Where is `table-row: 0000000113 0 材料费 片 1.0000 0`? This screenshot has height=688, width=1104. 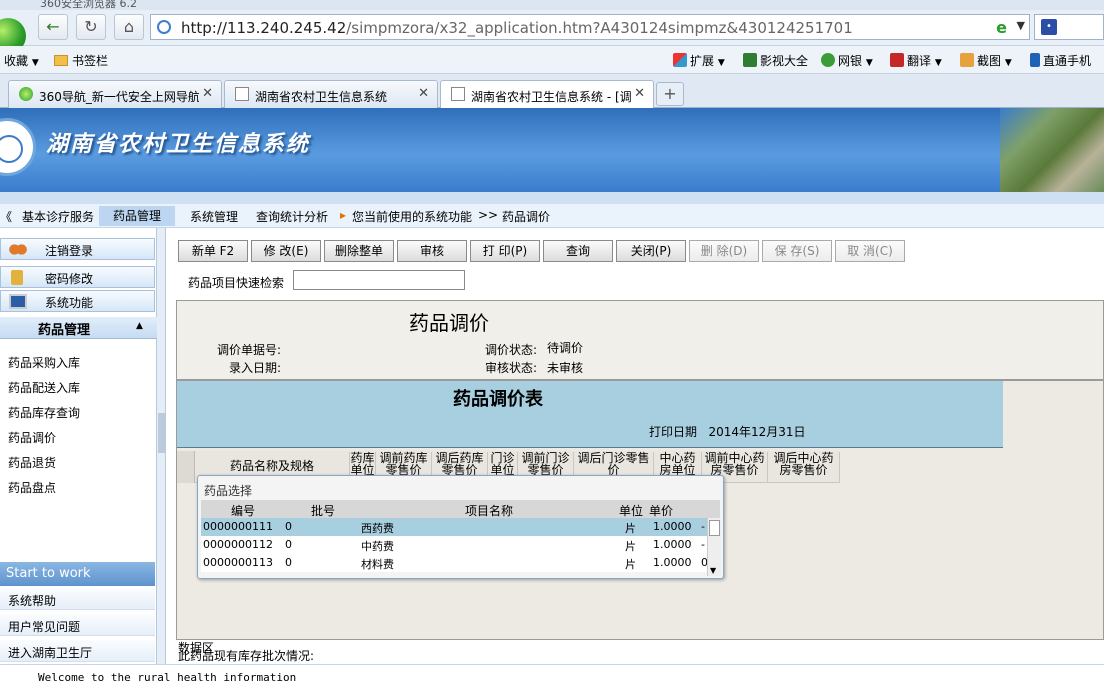
table-row: 0000000113 0 材料费 片 1.0000 0 is located at coordinates (460, 563).